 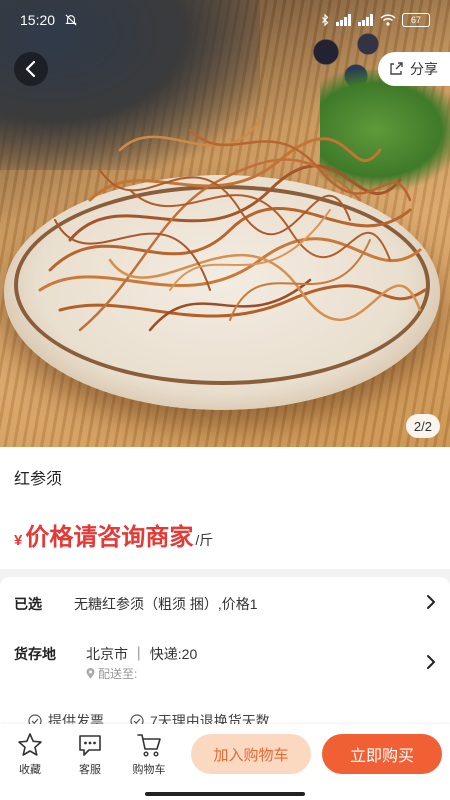 What do you see at coordinates (28, 604) in the screenshot?
I see `selected-label: 已选` at bounding box center [28, 604].